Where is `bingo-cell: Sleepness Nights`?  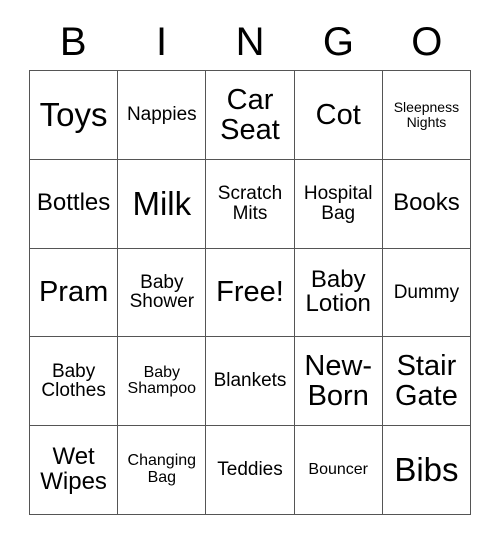 bingo-cell: Sleepness Nights is located at coordinates (427, 115).